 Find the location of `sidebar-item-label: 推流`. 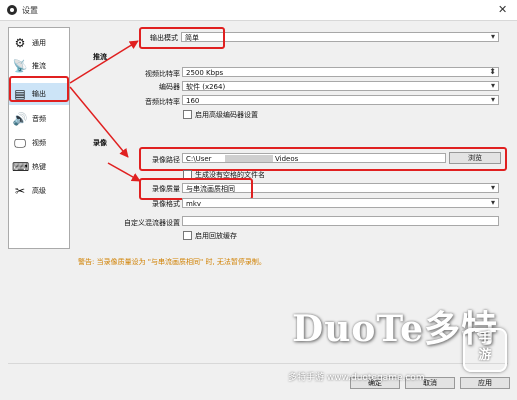

sidebar-item-label: 推流 is located at coordinates (39, 66).